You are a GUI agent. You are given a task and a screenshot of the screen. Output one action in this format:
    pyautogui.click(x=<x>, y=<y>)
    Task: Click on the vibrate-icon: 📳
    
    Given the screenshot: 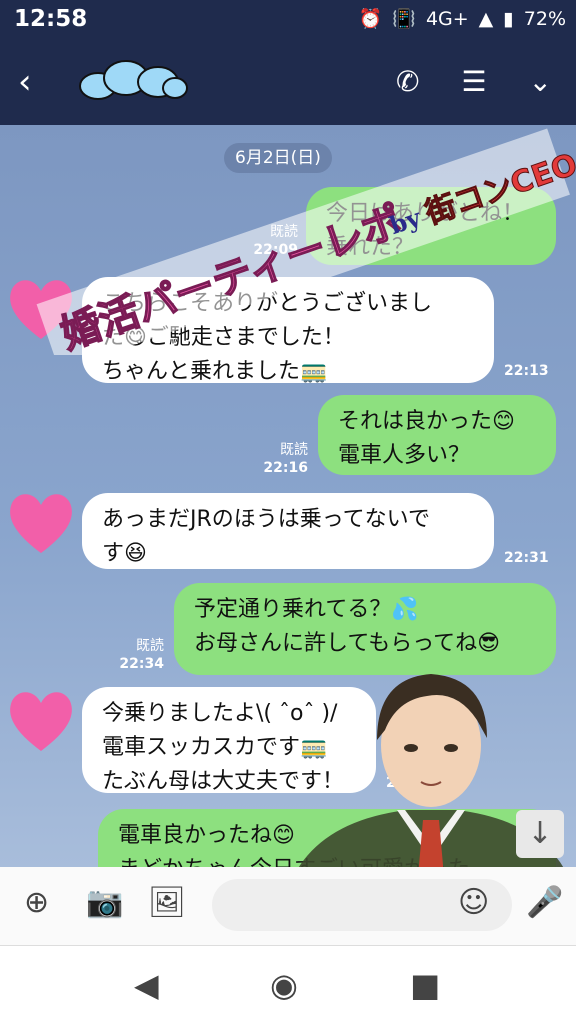 What is the action you would take?
    pyautogui.click(x=404, y=19)
    